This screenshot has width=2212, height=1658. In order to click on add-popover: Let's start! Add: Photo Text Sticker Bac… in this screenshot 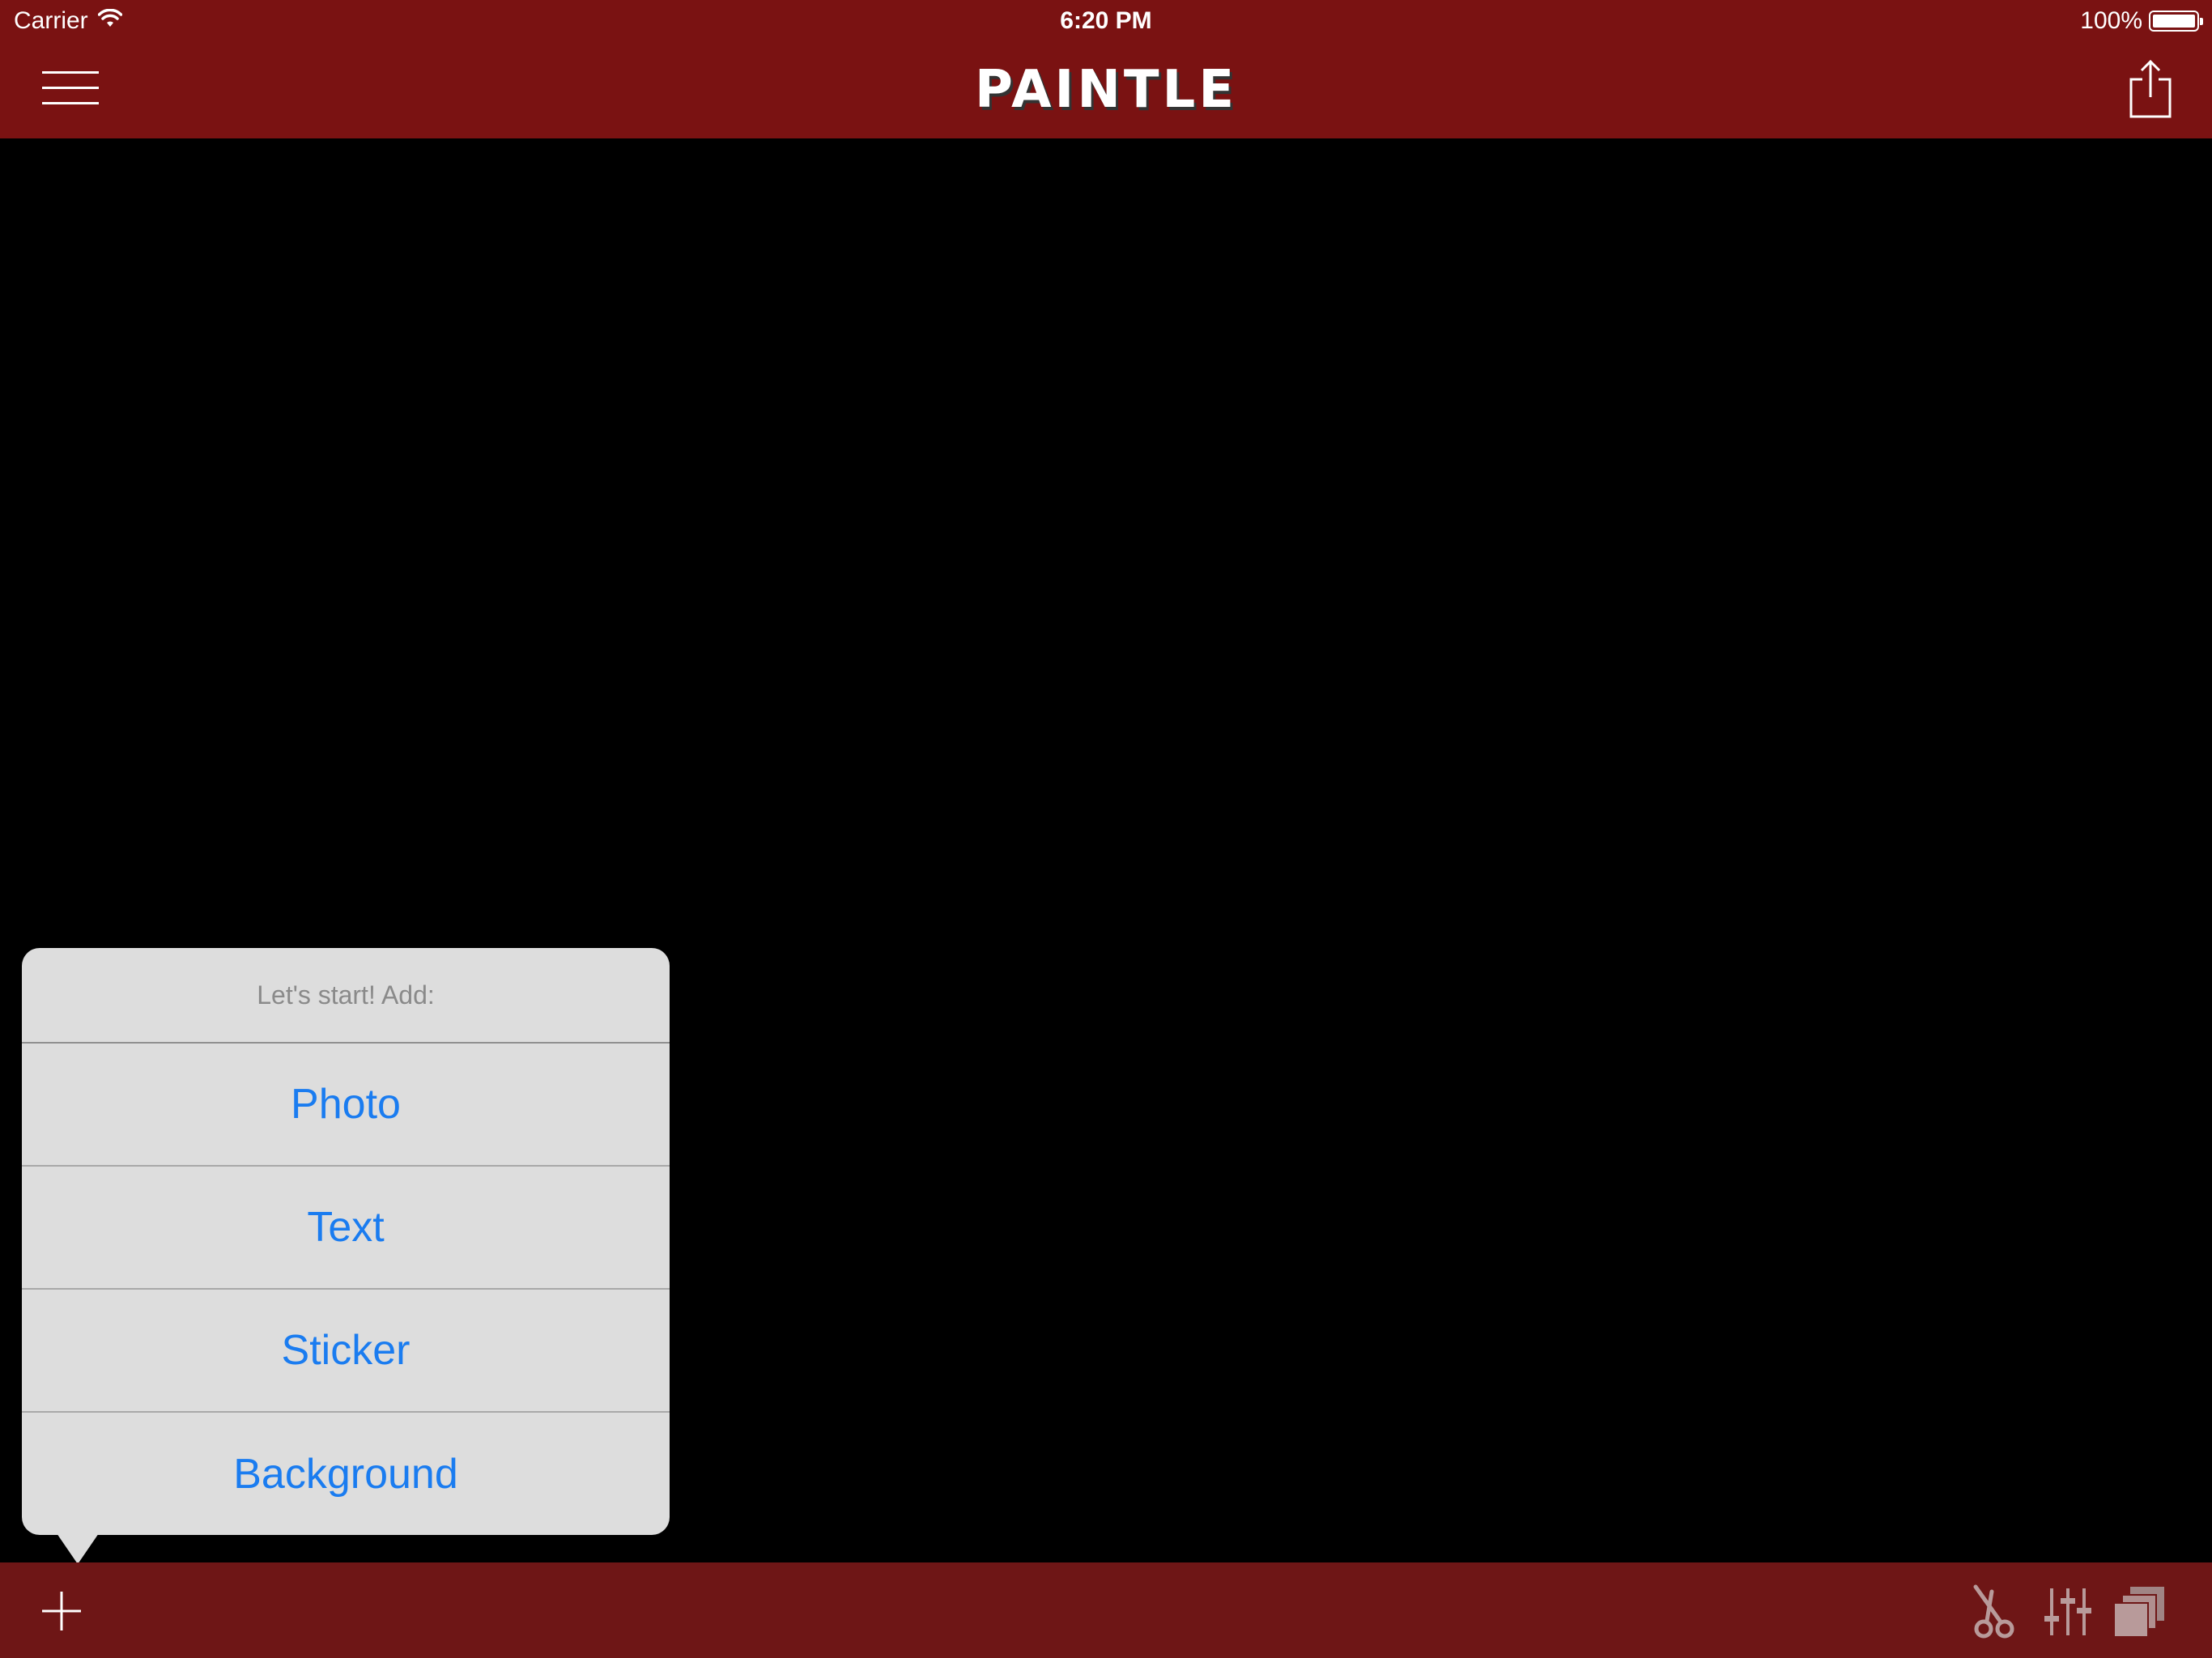, I will do `click(346, 1241)`.